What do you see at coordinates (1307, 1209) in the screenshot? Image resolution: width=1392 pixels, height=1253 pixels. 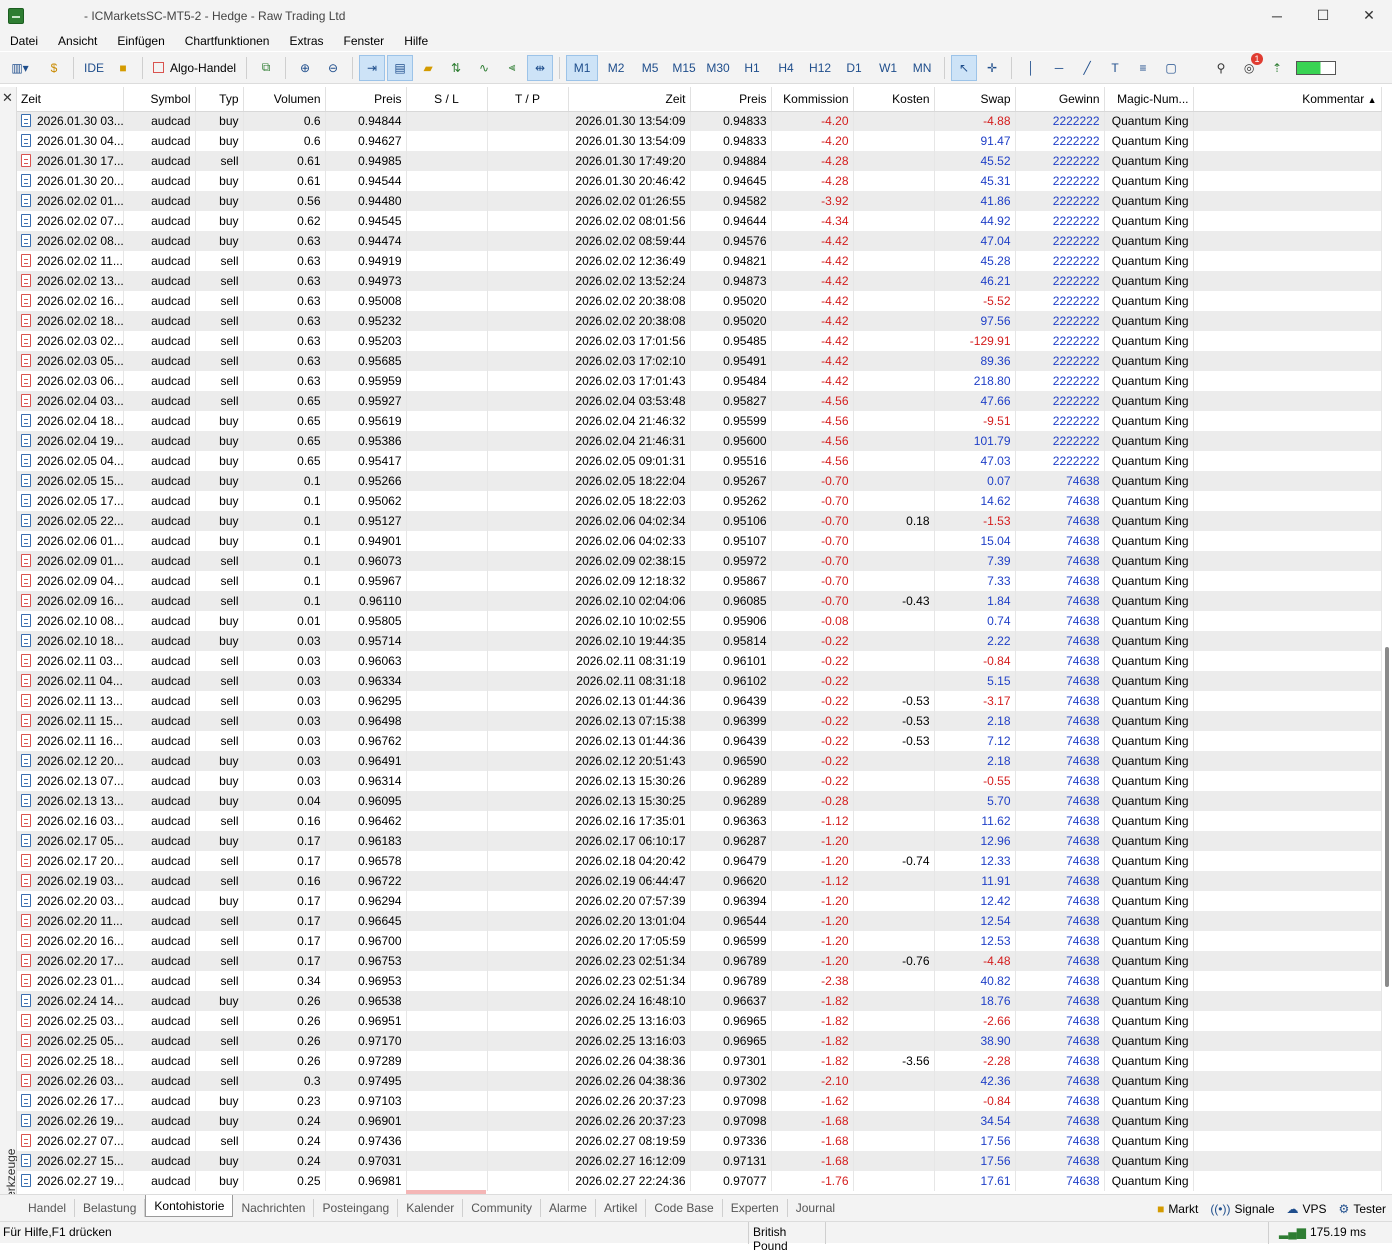 I see `vps-button: ☁ VPS` at bounding box center [1307, 1209].